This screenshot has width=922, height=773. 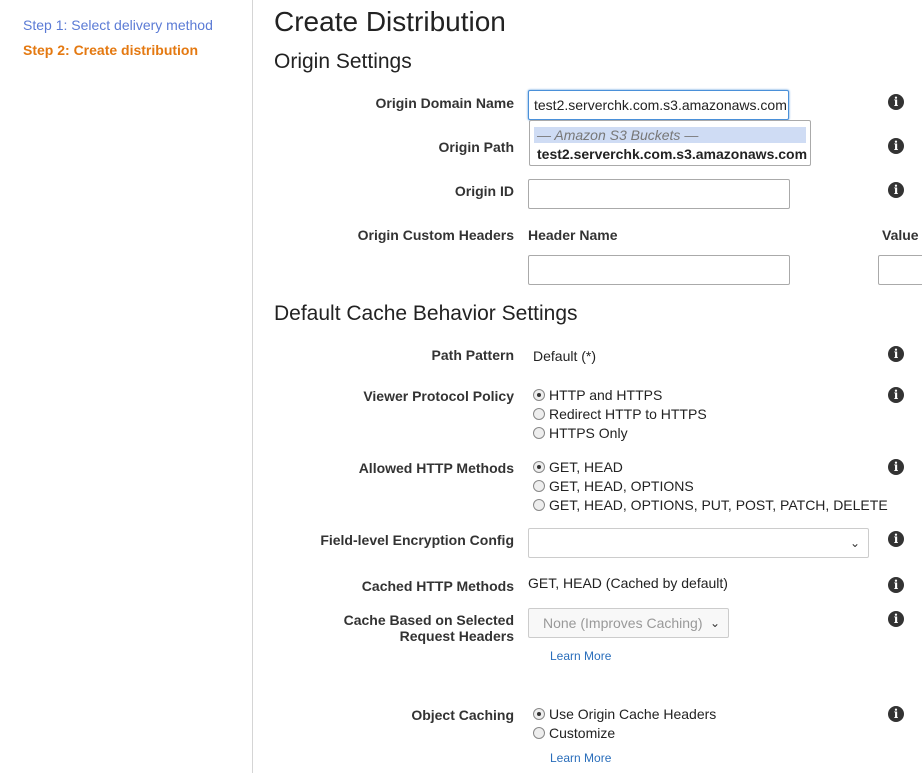 What do you see at coordinates (621, 486) in the screenshot?
I see `radio-label: GET, HEAD, OPTIONS` at bounding box center [621, 486].